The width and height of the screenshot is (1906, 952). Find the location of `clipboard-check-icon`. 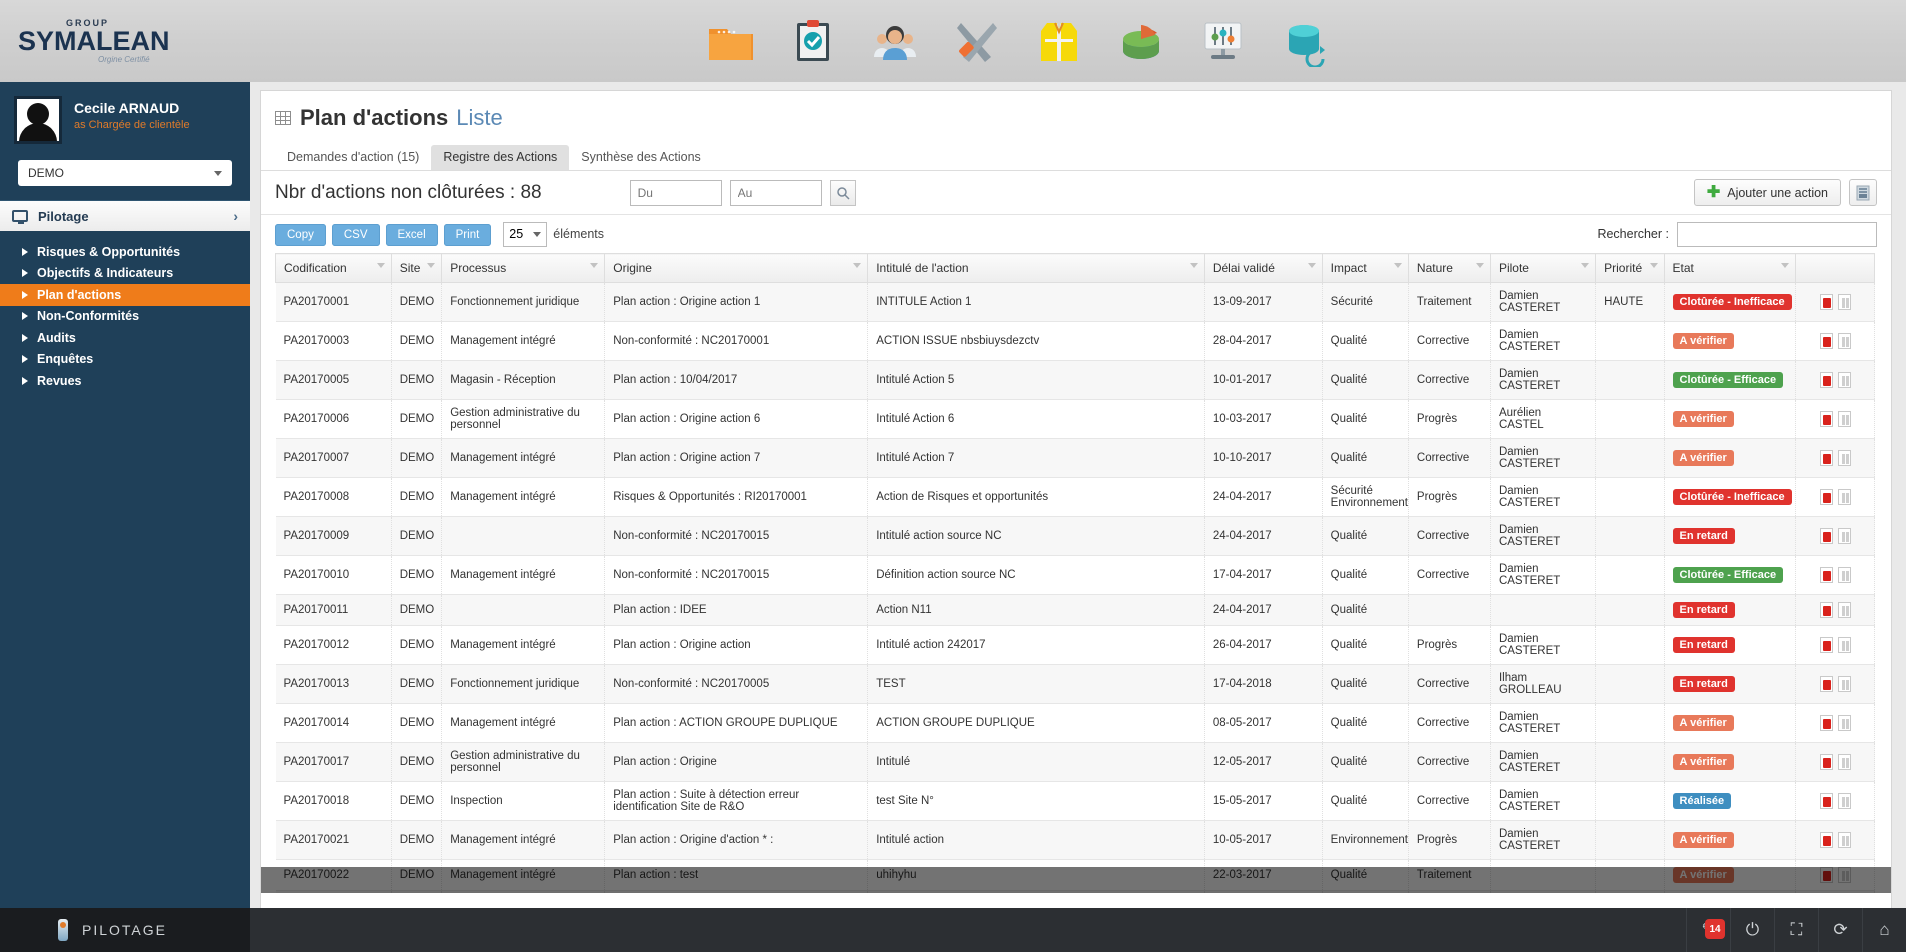

clipboard-check-icon is located at coordinates (813, 41).